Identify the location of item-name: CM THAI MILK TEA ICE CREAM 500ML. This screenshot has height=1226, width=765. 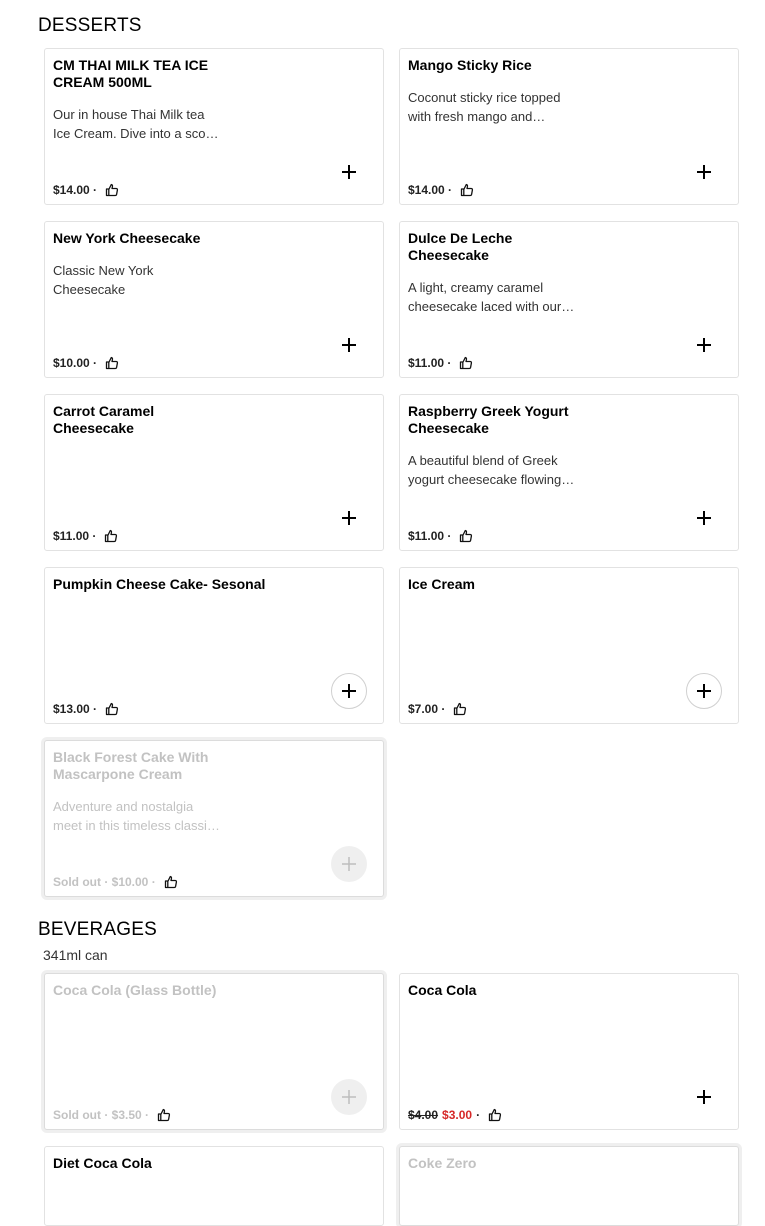
(131, 73).